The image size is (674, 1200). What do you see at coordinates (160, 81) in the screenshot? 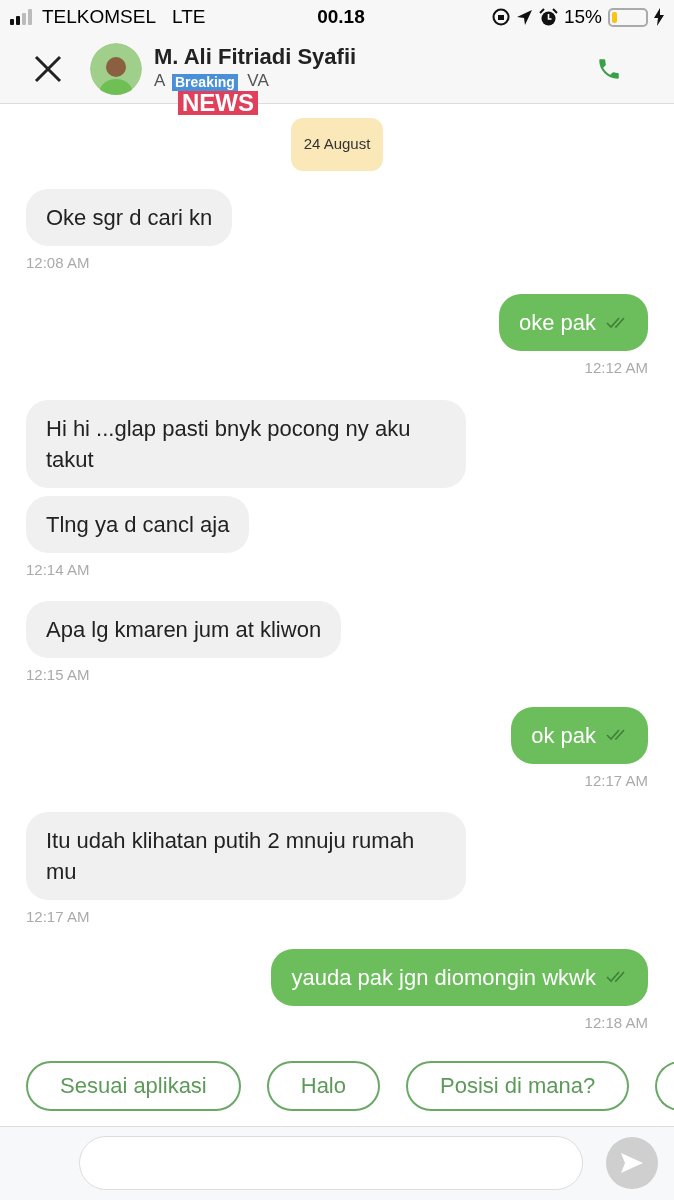
I see `contact-subtitle: A` at bounding box center [160, 81].